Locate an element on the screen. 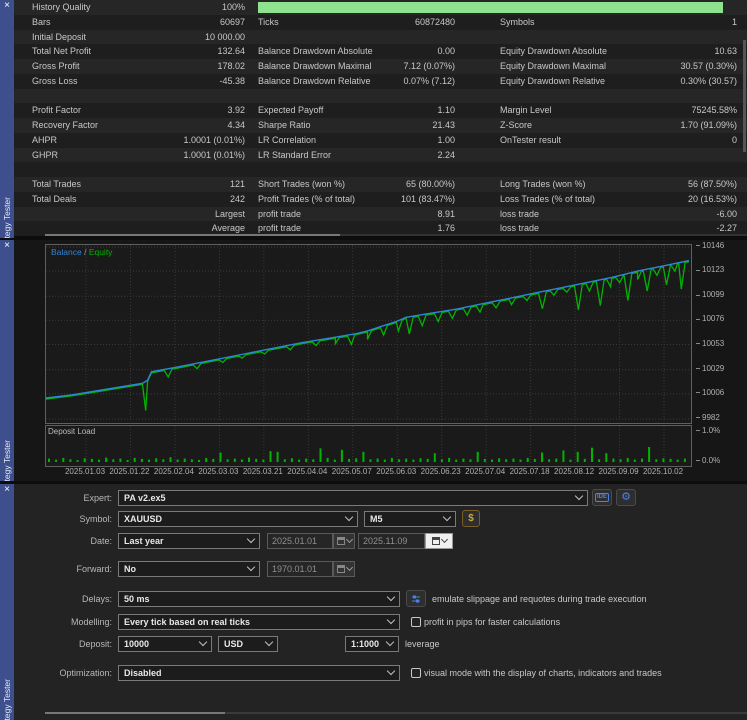  stat-value: 1.0001 (0.01%) is located at coordinates (214, 154).